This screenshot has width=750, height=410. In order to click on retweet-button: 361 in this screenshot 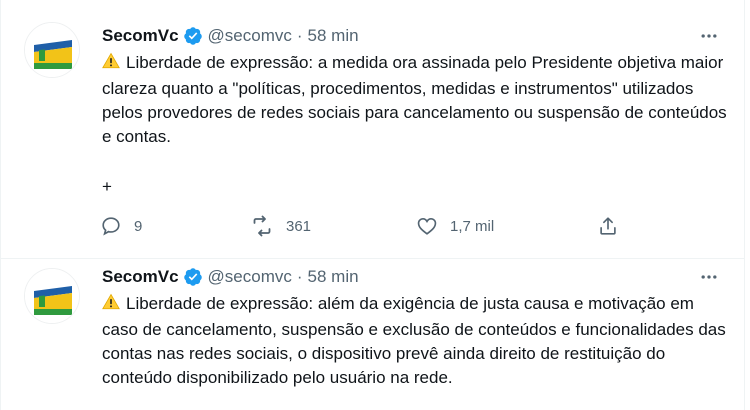, I will do `click(280, 226)`.